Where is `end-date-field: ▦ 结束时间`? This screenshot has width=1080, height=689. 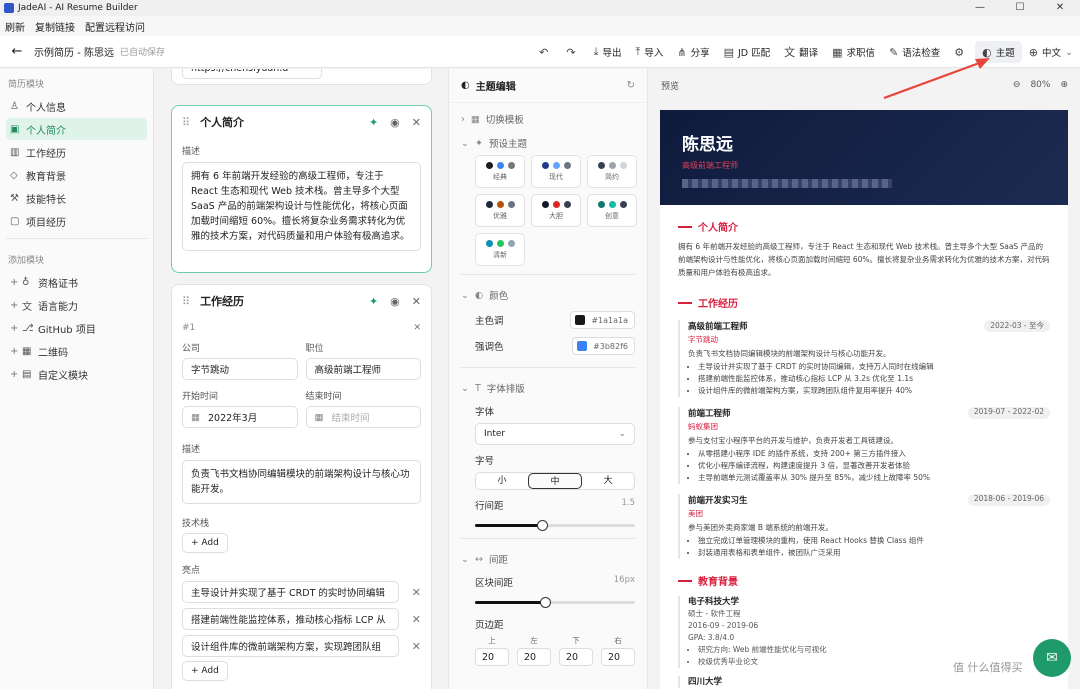 end-date-field: ▦ 结束时间 is located at coordinates (363, 417).